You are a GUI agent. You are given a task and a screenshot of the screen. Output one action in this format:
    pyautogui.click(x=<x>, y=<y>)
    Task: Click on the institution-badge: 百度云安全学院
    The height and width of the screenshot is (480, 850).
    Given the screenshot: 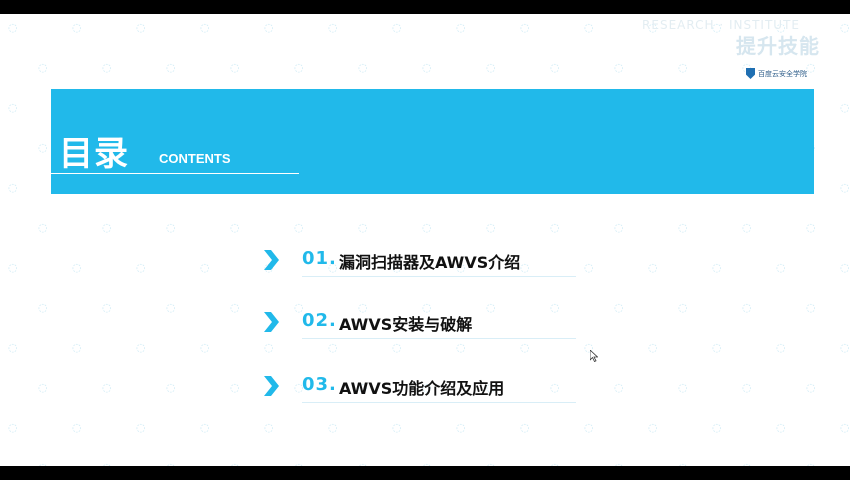 What is the action you would take?
    pyautogui.click(x=777, y=73)
    